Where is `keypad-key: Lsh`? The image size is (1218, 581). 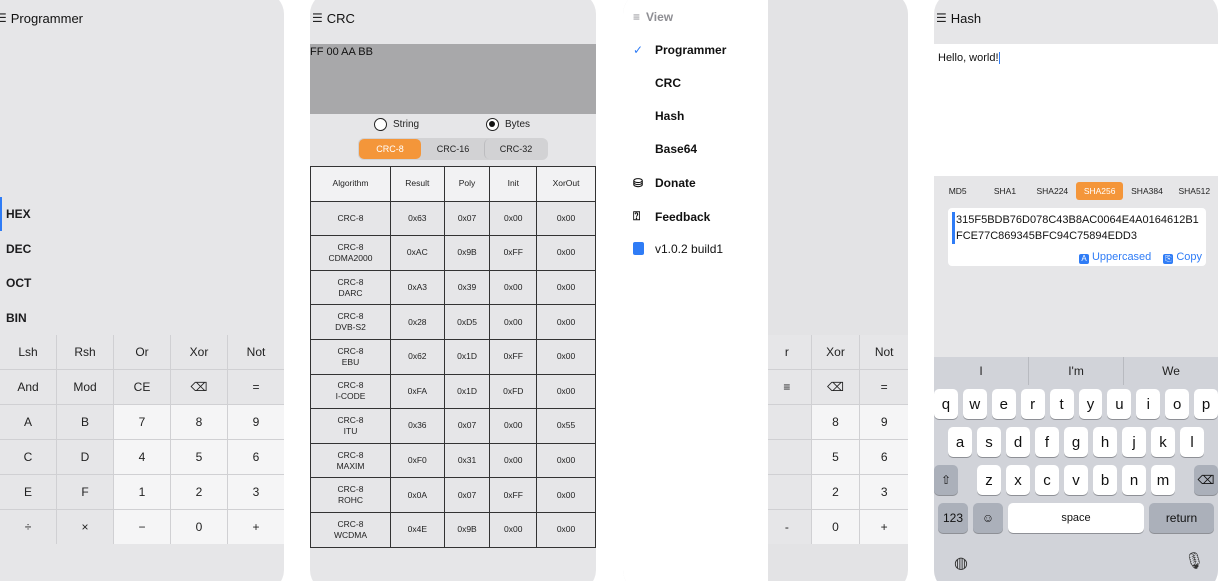
keypad-key: Lsh is located at coordinates (28, 352).